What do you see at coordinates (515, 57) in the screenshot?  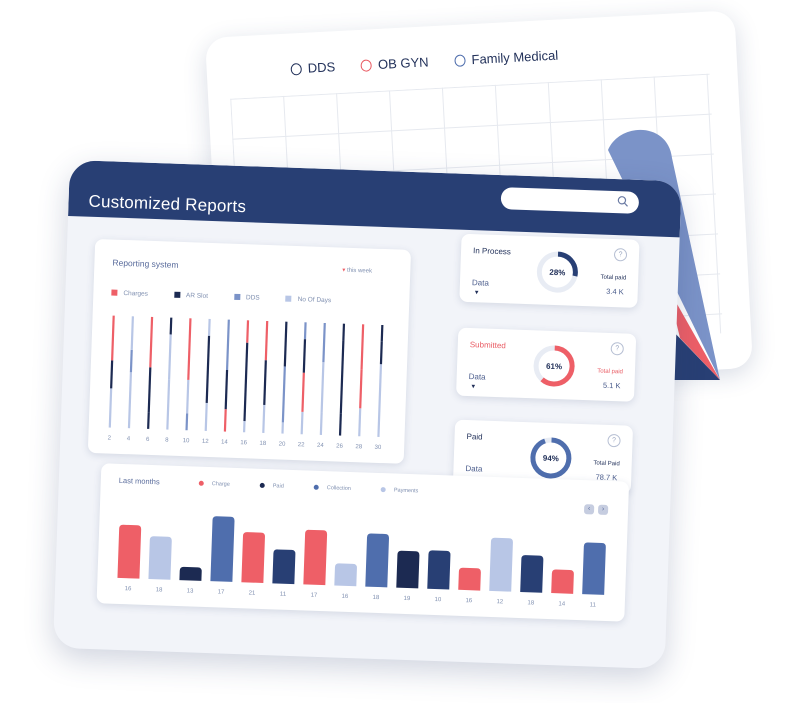 I see `legend-label: Family Medical` at bounding box center [515, 57].